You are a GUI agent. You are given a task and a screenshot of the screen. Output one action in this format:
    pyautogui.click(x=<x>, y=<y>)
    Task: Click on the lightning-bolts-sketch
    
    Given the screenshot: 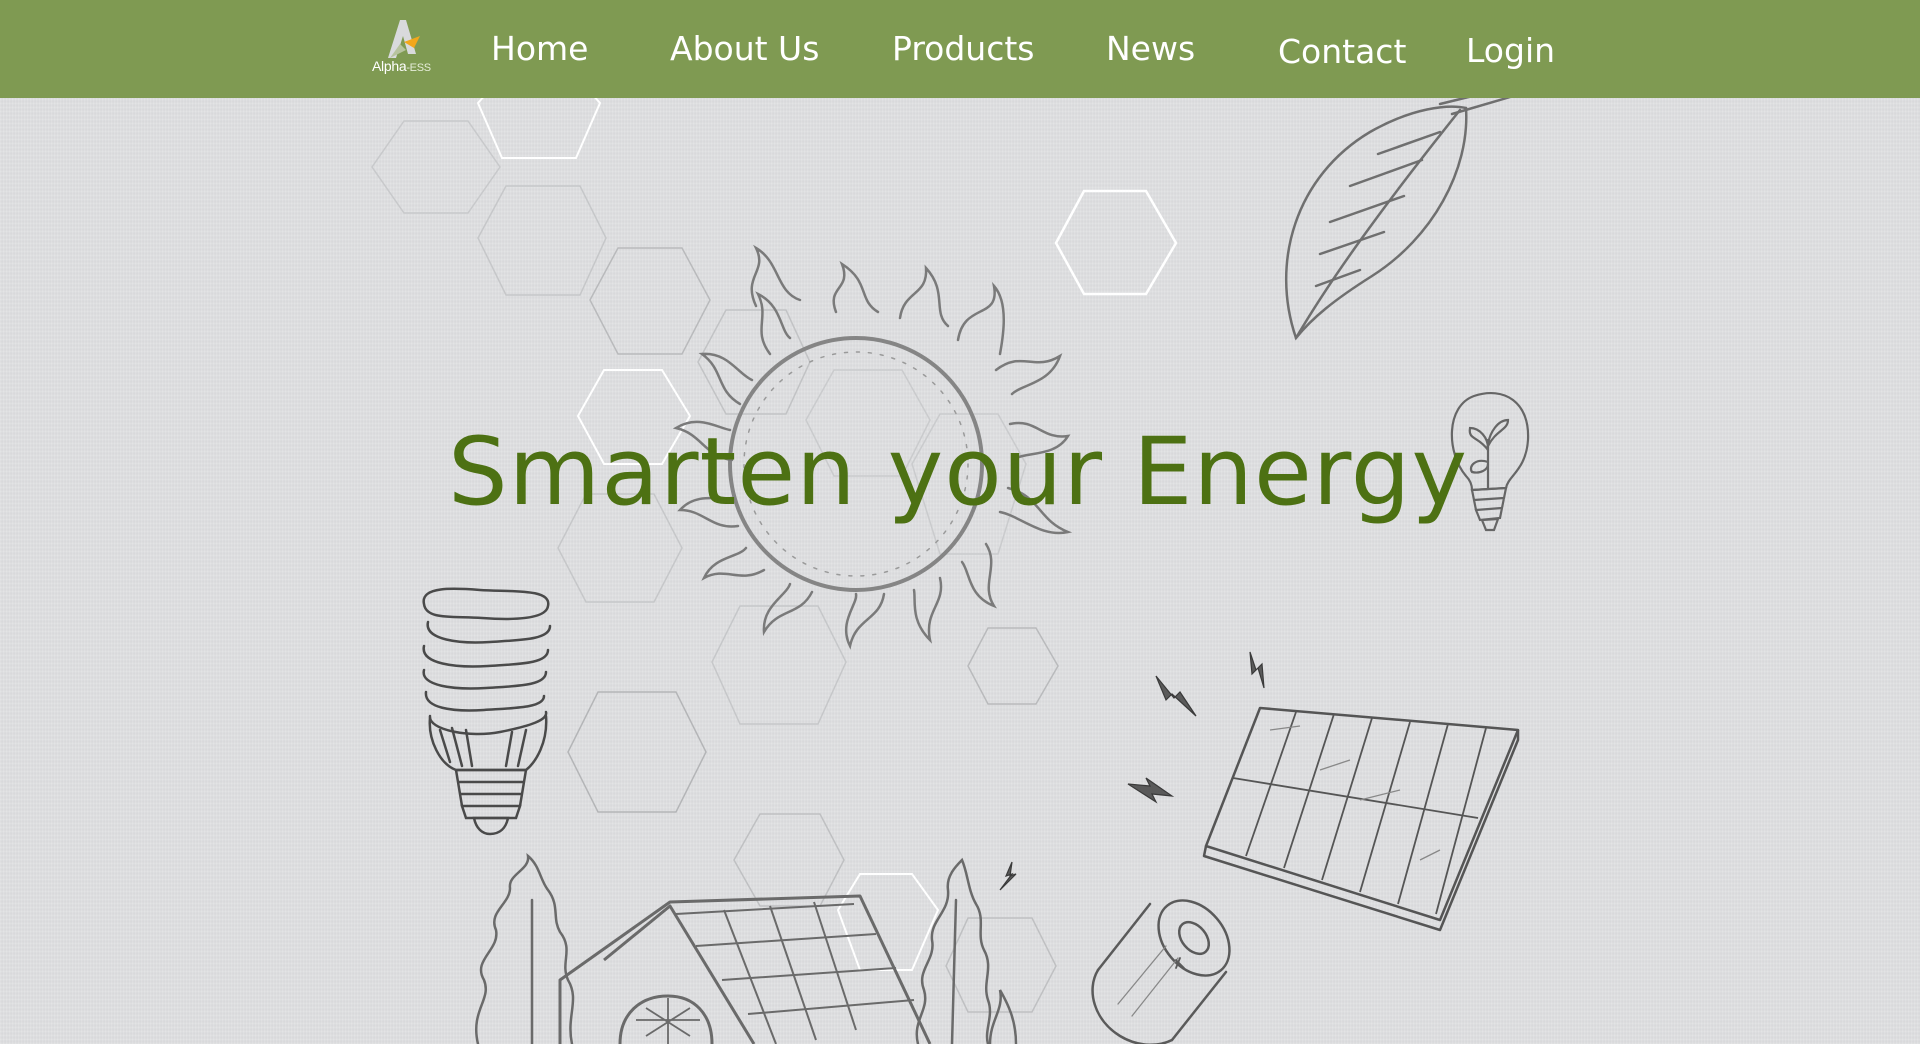 What is the action you would take?
    pyautogui.click(x=1132, y=771)
    